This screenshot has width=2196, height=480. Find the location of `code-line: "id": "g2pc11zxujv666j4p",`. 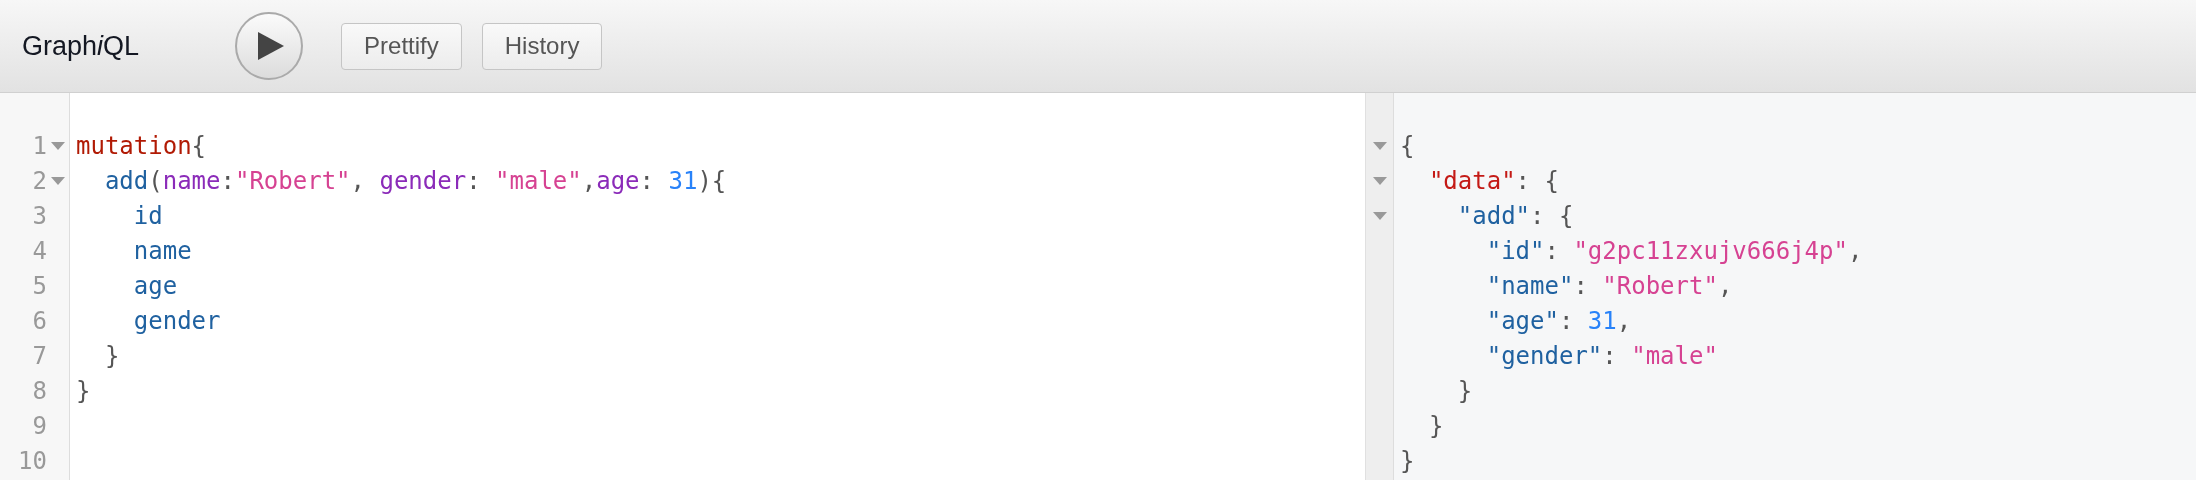

code-line: "id": "g2pc11zxujv666j4p", is located at coordinates (1674, 251).